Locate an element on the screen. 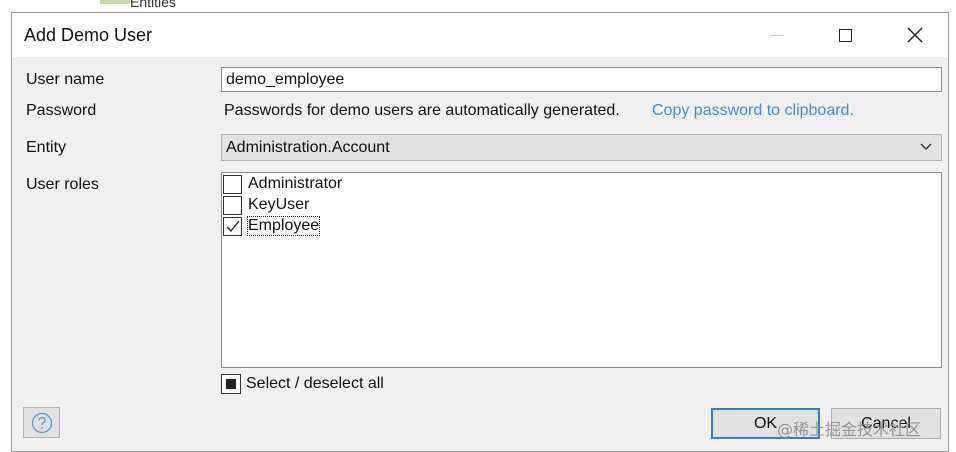  watermark-text: @稀土掘金技术社区 is located at coordinates (849, 429).